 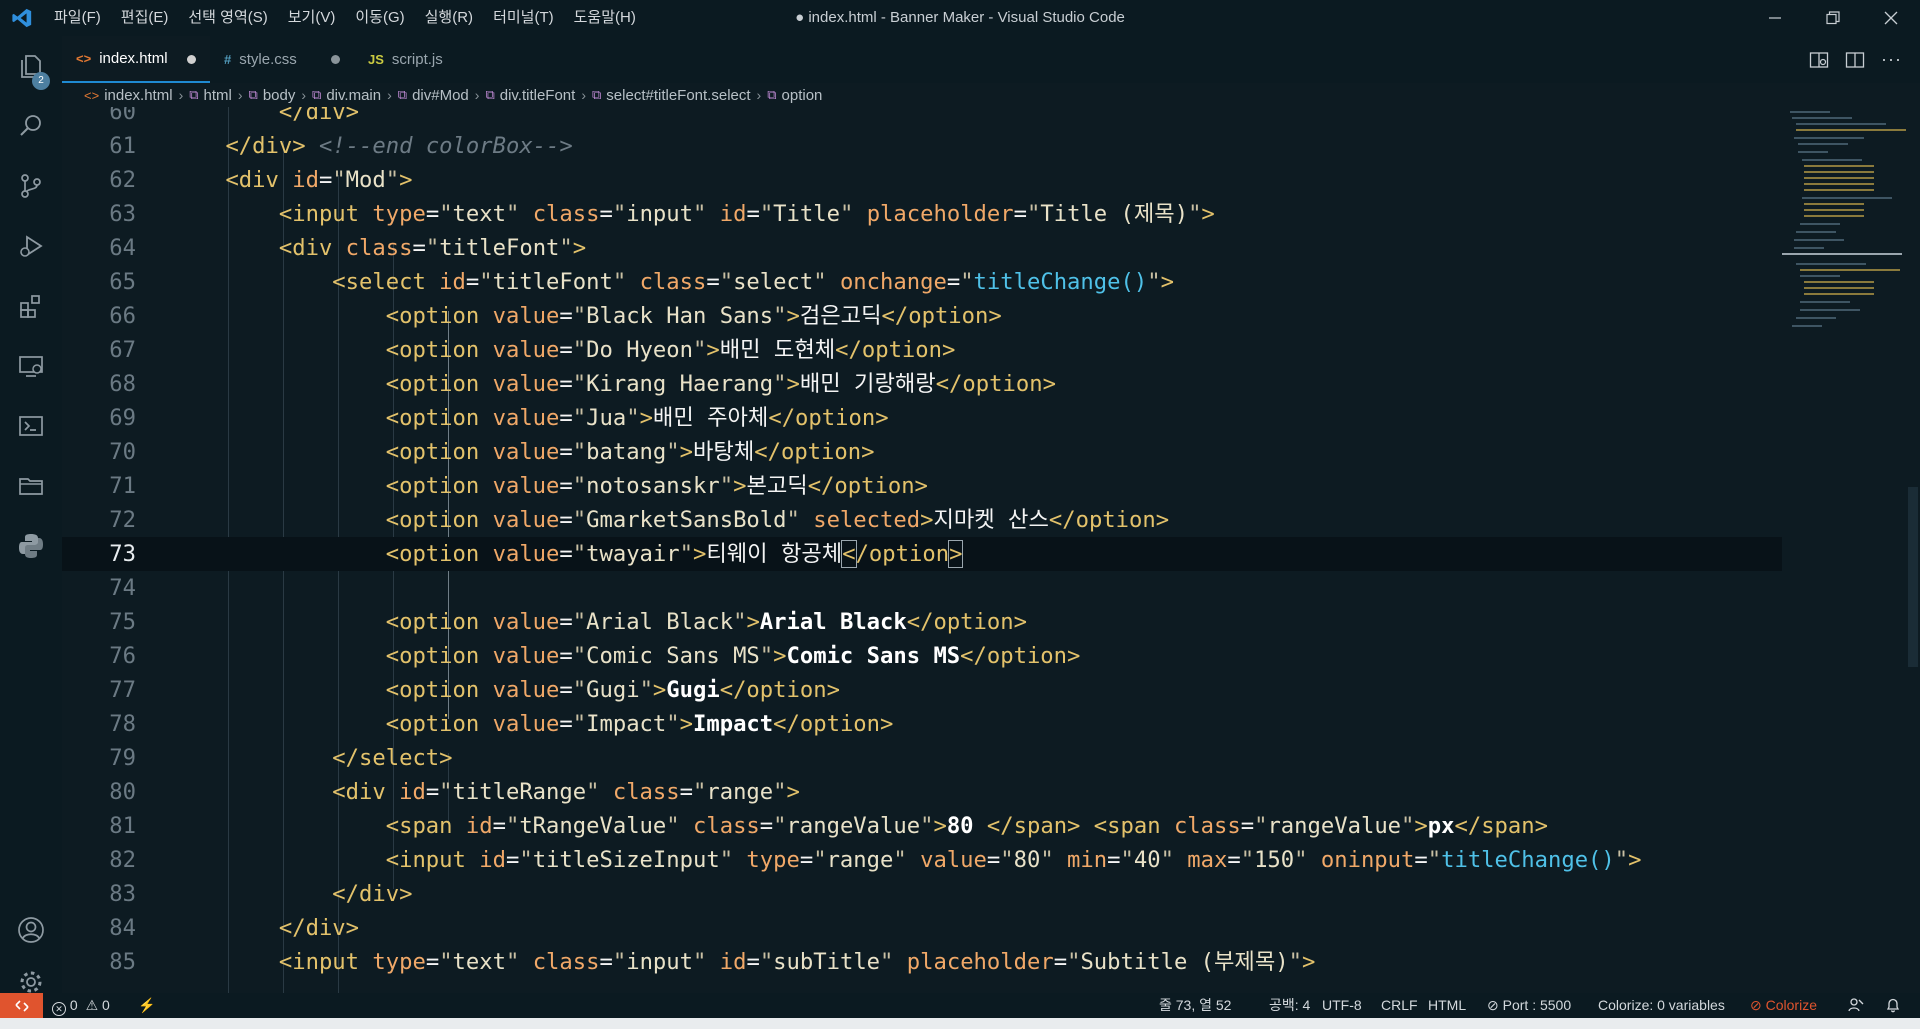 I want to click on split-editor-icon, so click(x=1855, y=60).